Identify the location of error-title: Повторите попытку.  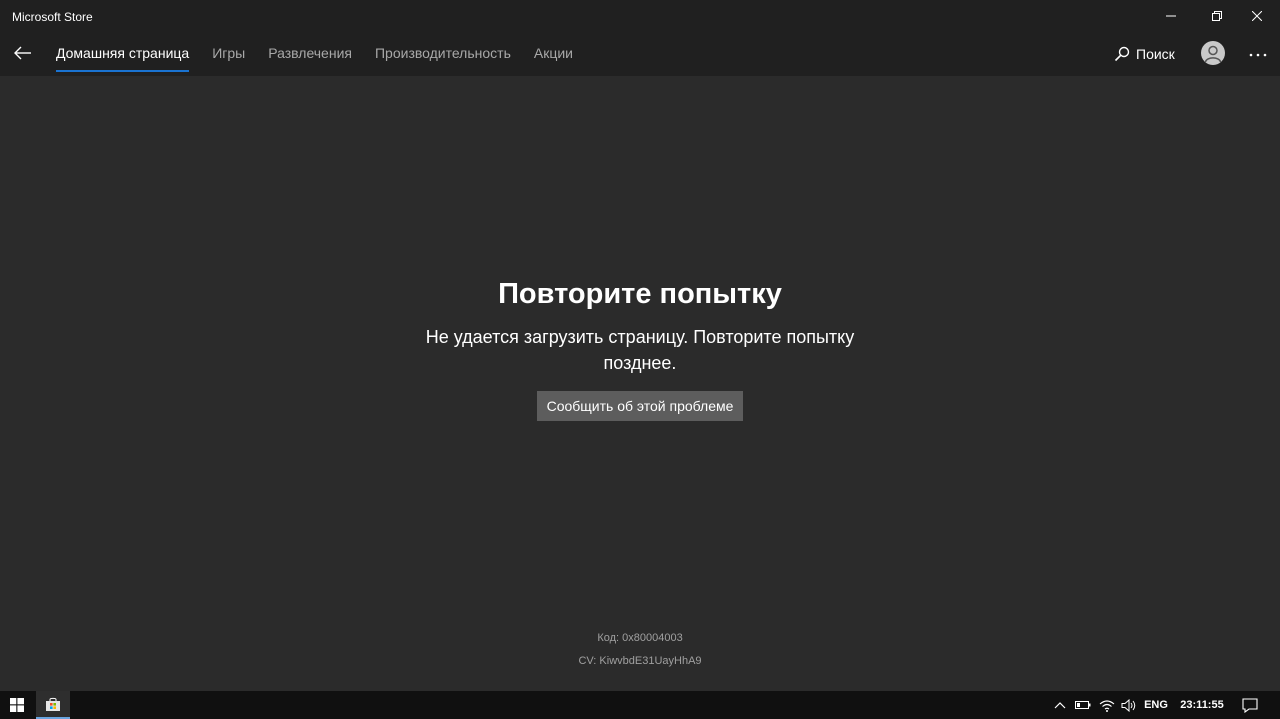
(640, 294).